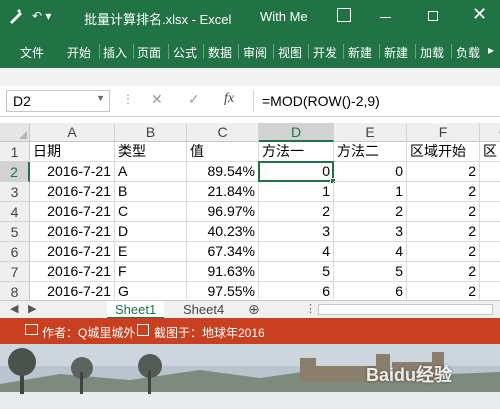 The width and height of the screenshot is (500, 409). What do you see at coordinates (443, 272) in the screenshot?
I see `cell-f7: 2` at bounding box center [443, 272].